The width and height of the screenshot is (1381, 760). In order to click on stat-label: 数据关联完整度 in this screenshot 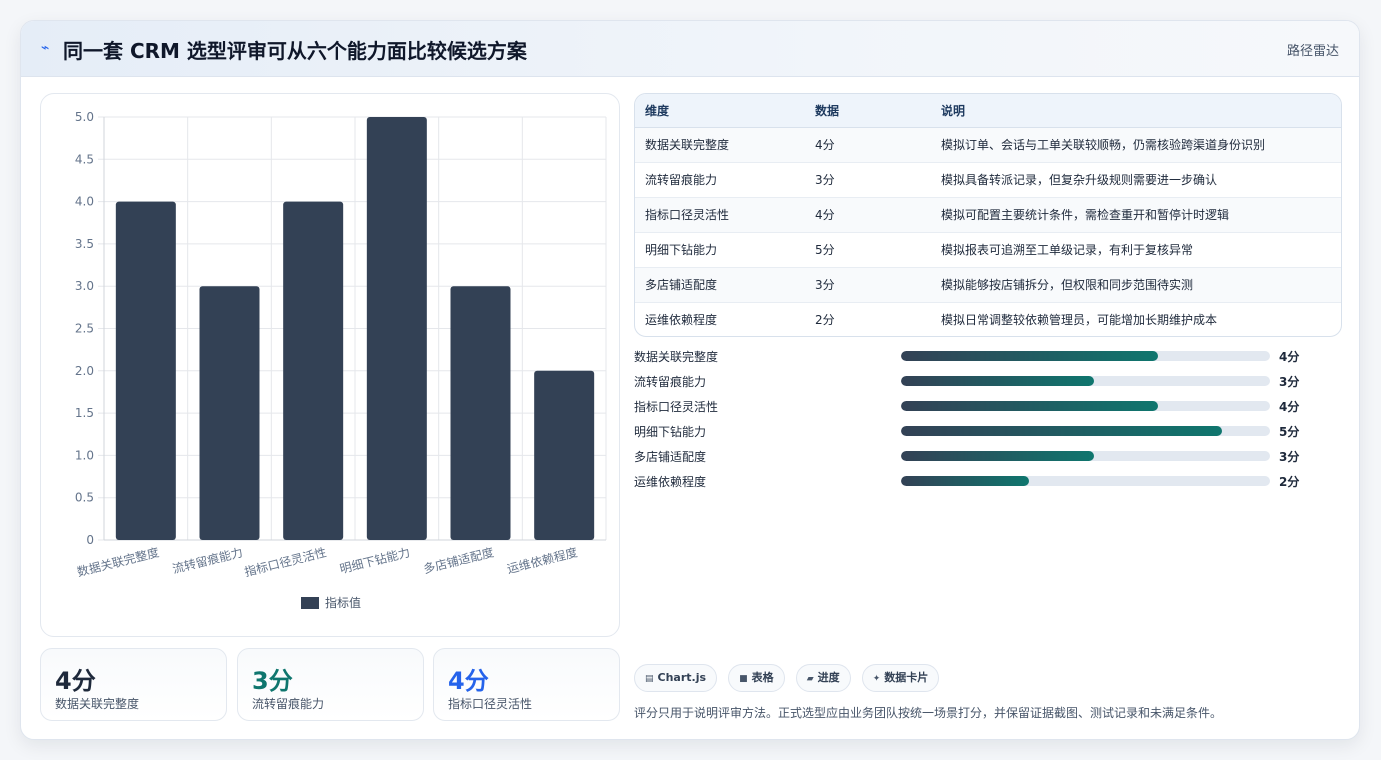, I will do `click(97, 704)`.